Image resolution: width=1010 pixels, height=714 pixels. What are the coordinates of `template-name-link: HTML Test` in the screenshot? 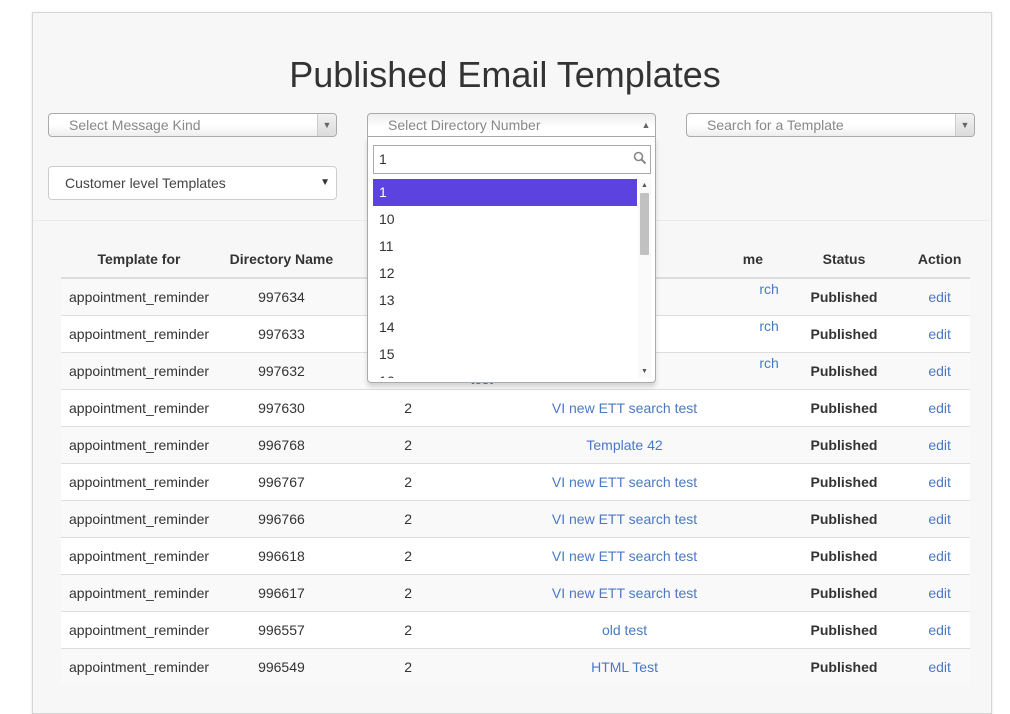 It's located at (624, 667).